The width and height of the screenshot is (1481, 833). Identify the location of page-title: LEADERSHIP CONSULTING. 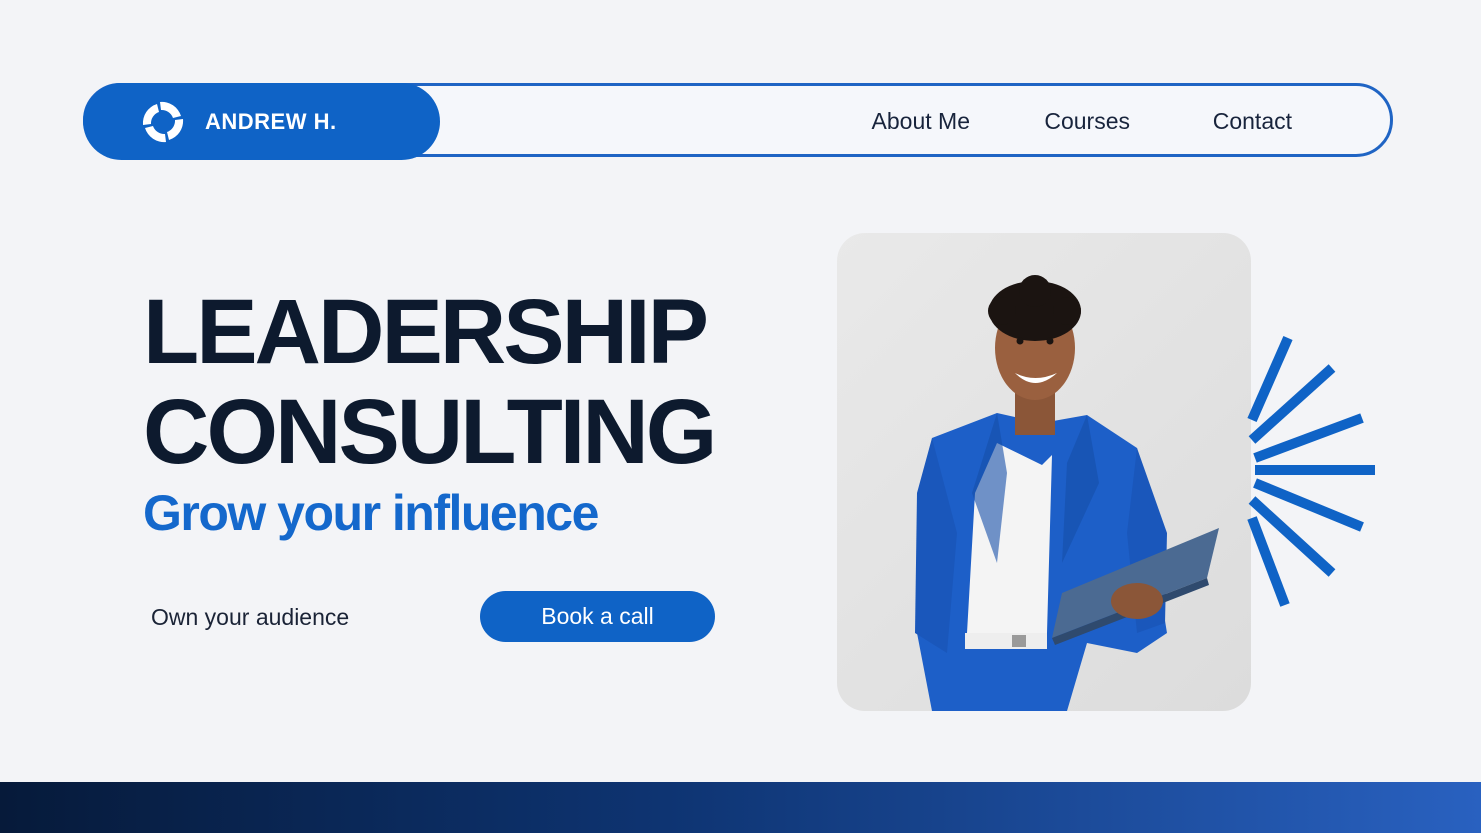
(430, 382).